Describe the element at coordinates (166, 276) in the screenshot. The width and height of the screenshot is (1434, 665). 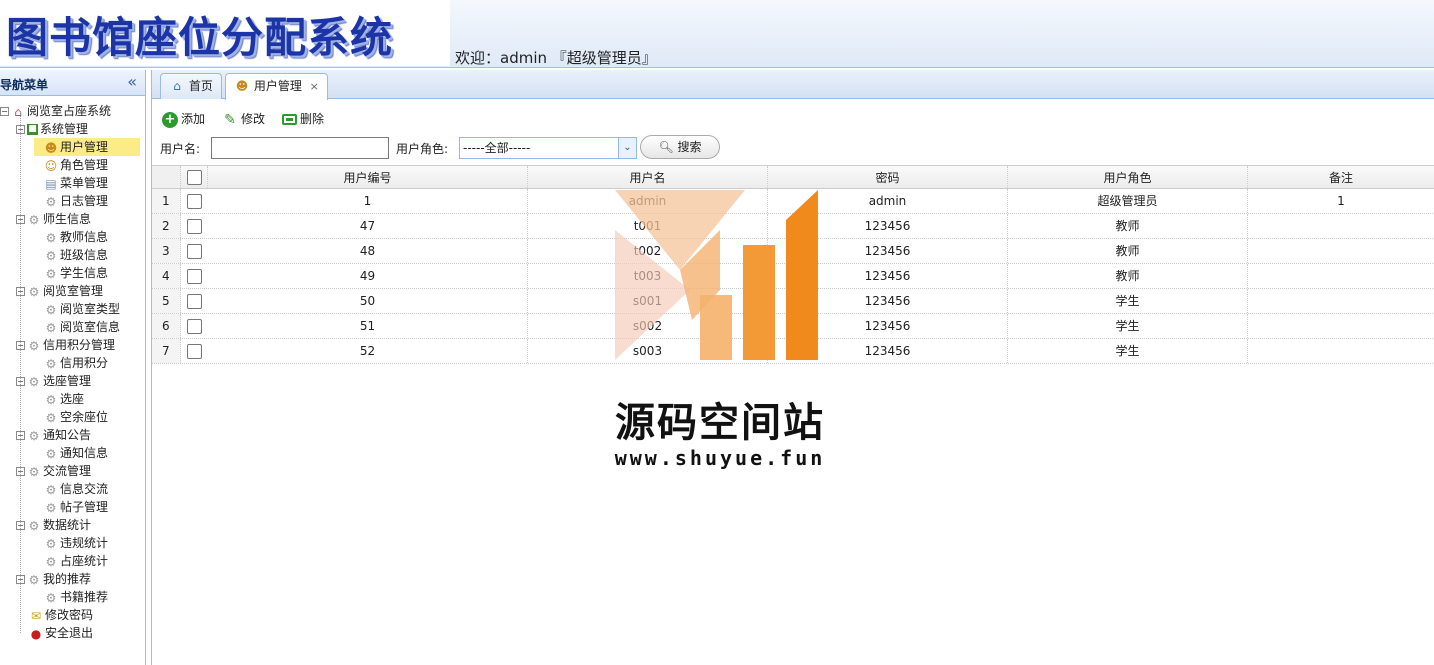
I see `row-number: 4` at that location.